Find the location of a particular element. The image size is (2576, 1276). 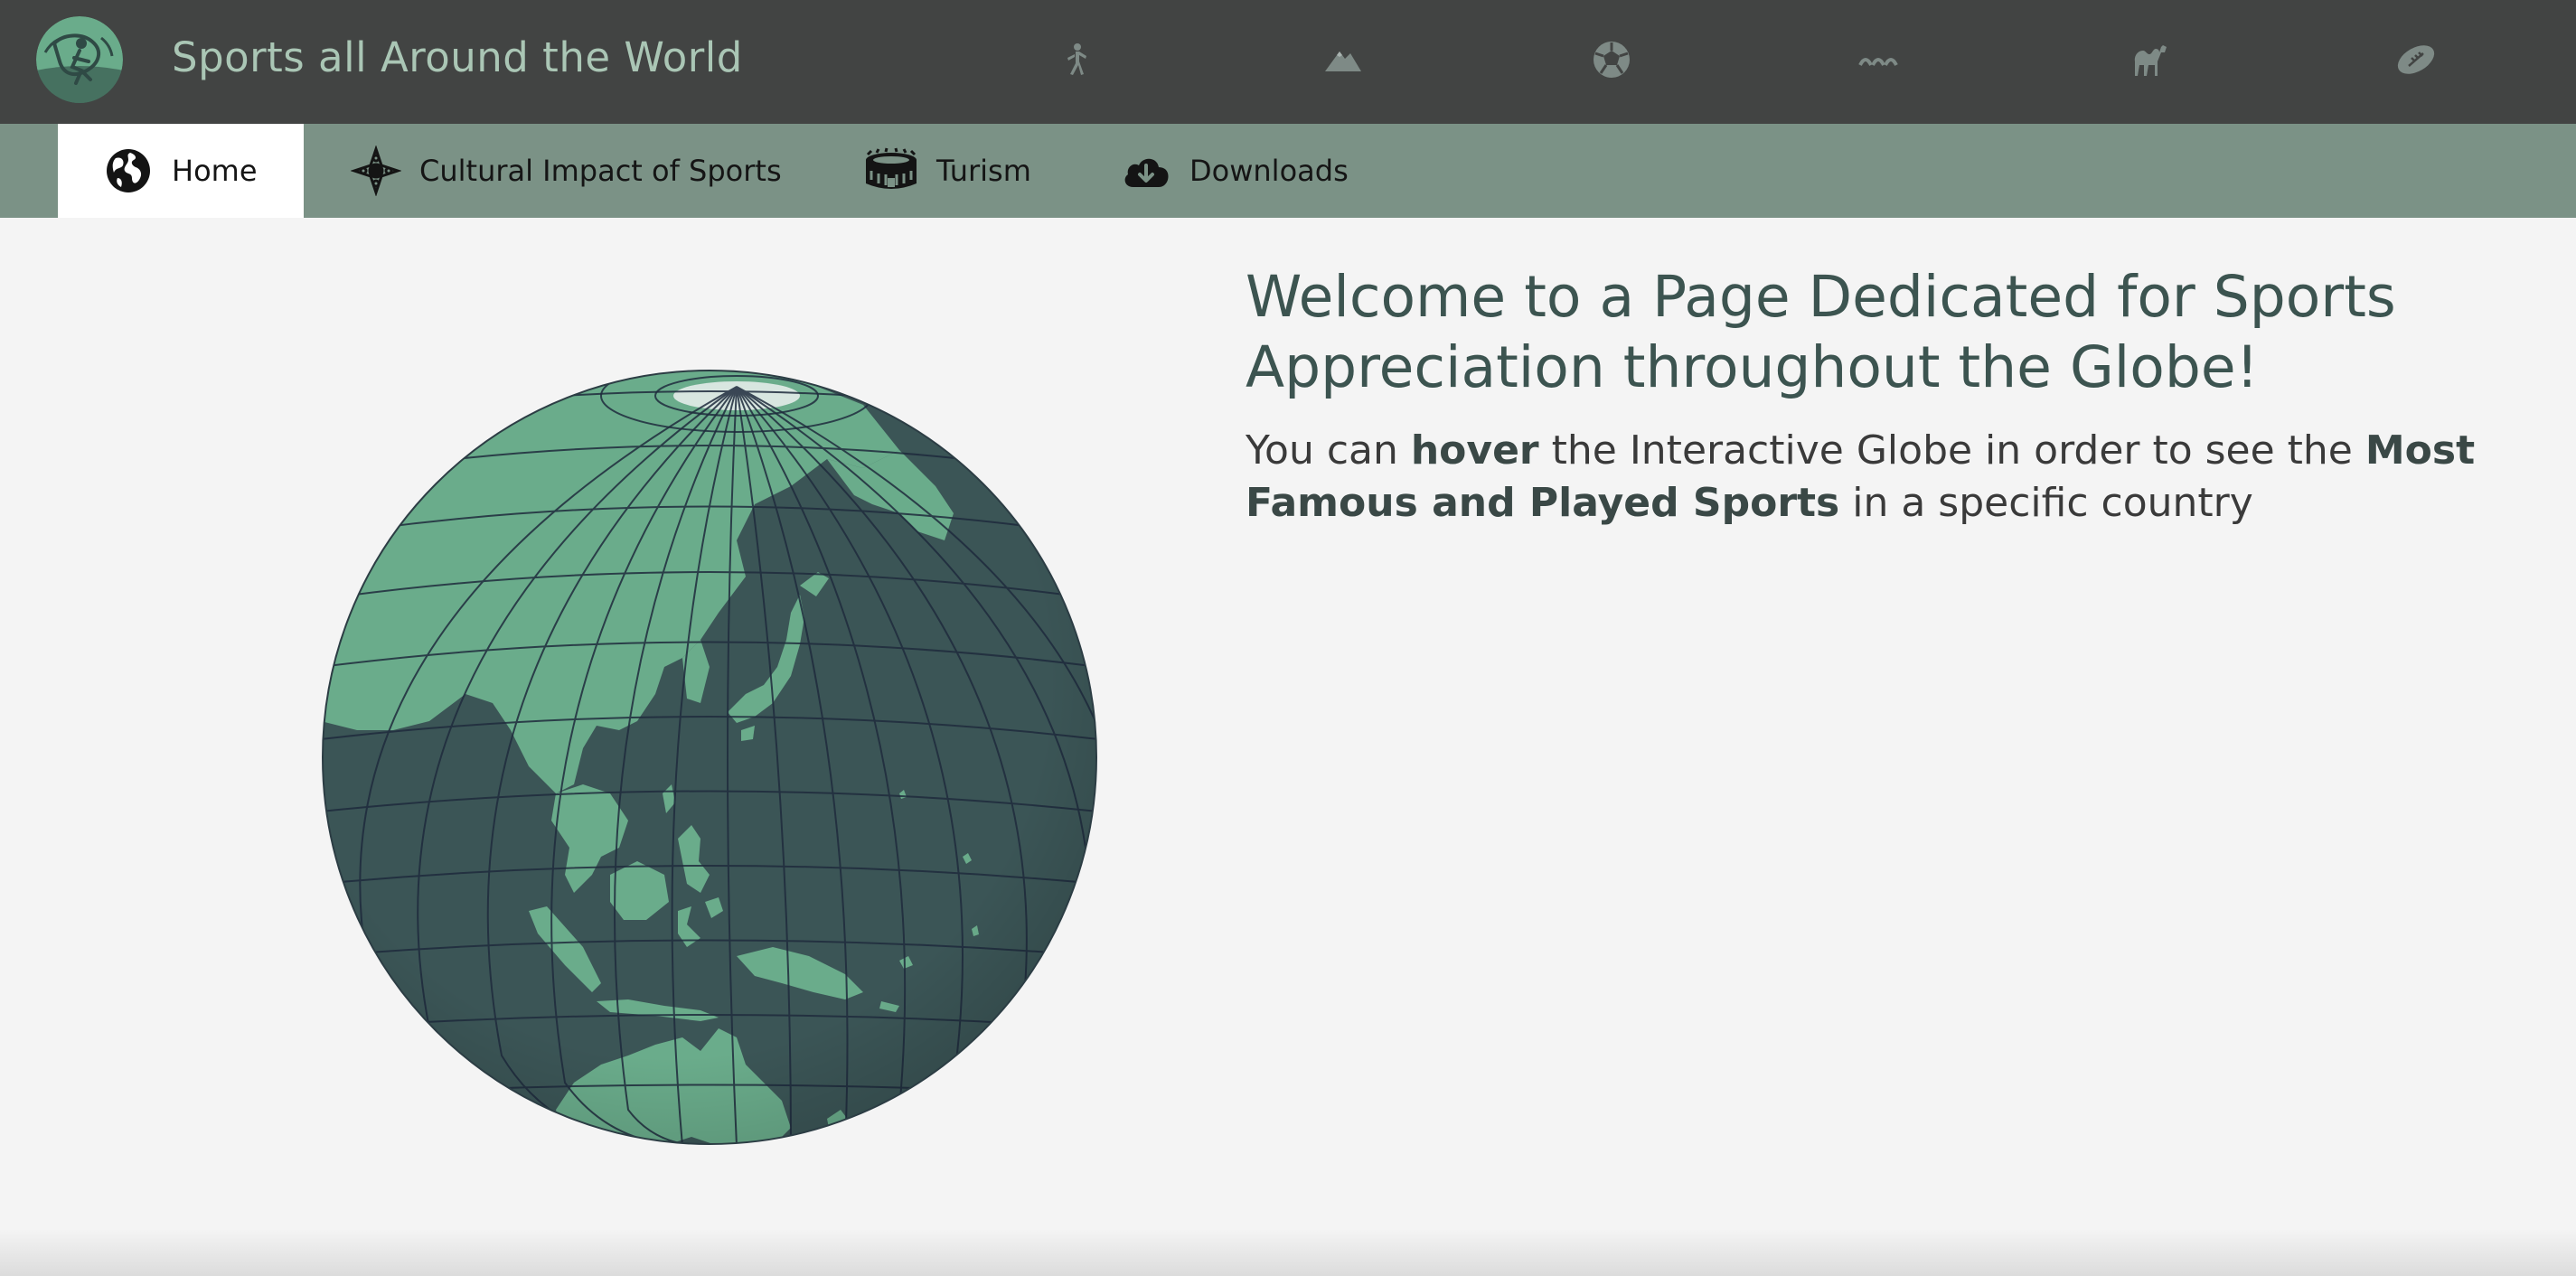

intro-text-part3: in a specific country is located at coordinates (2046, 503).